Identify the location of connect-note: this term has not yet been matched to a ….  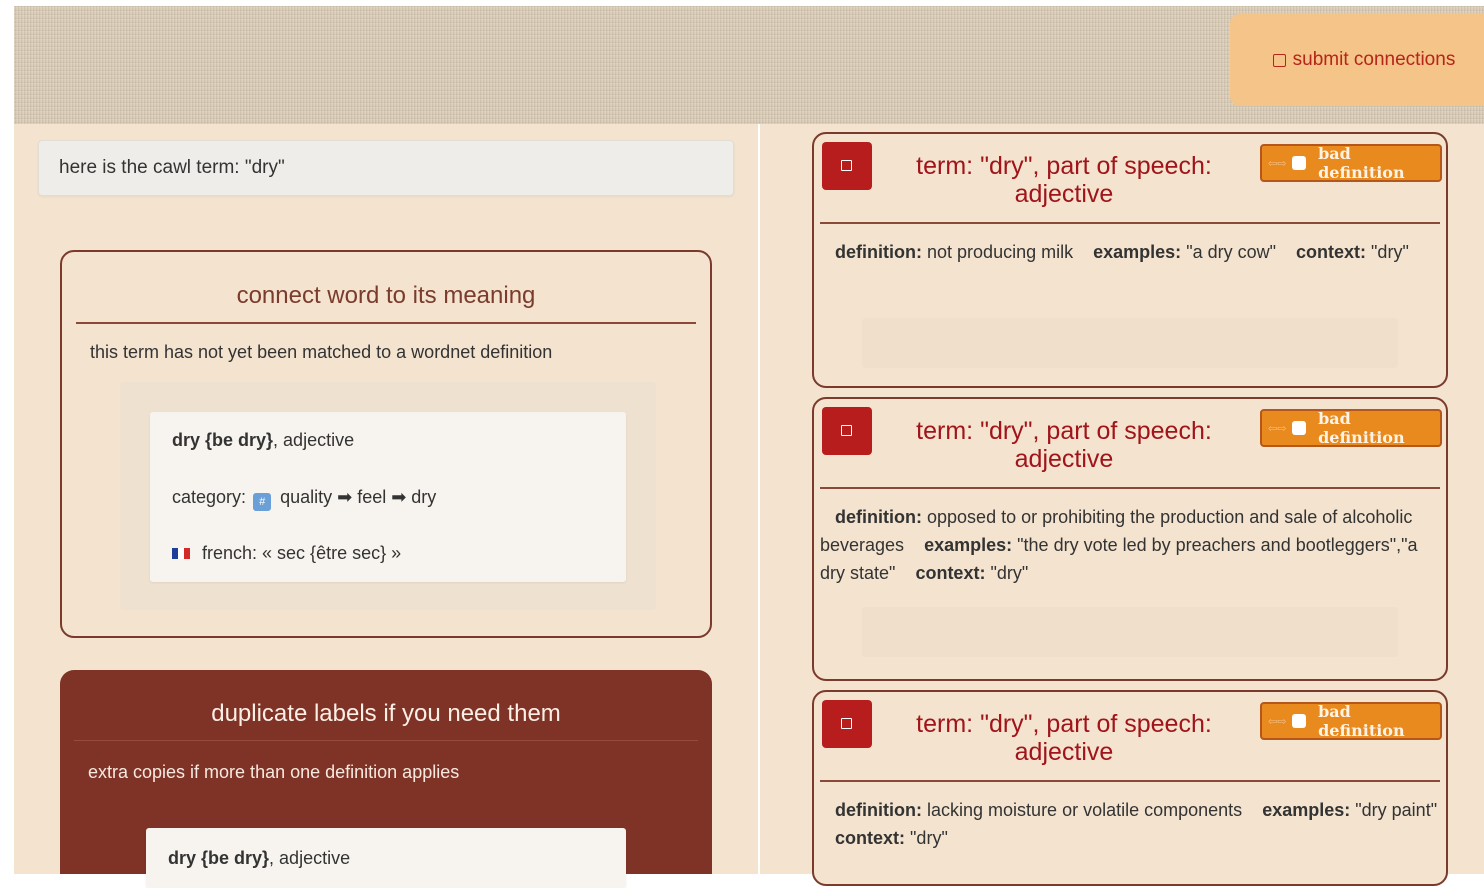
(321, 352).